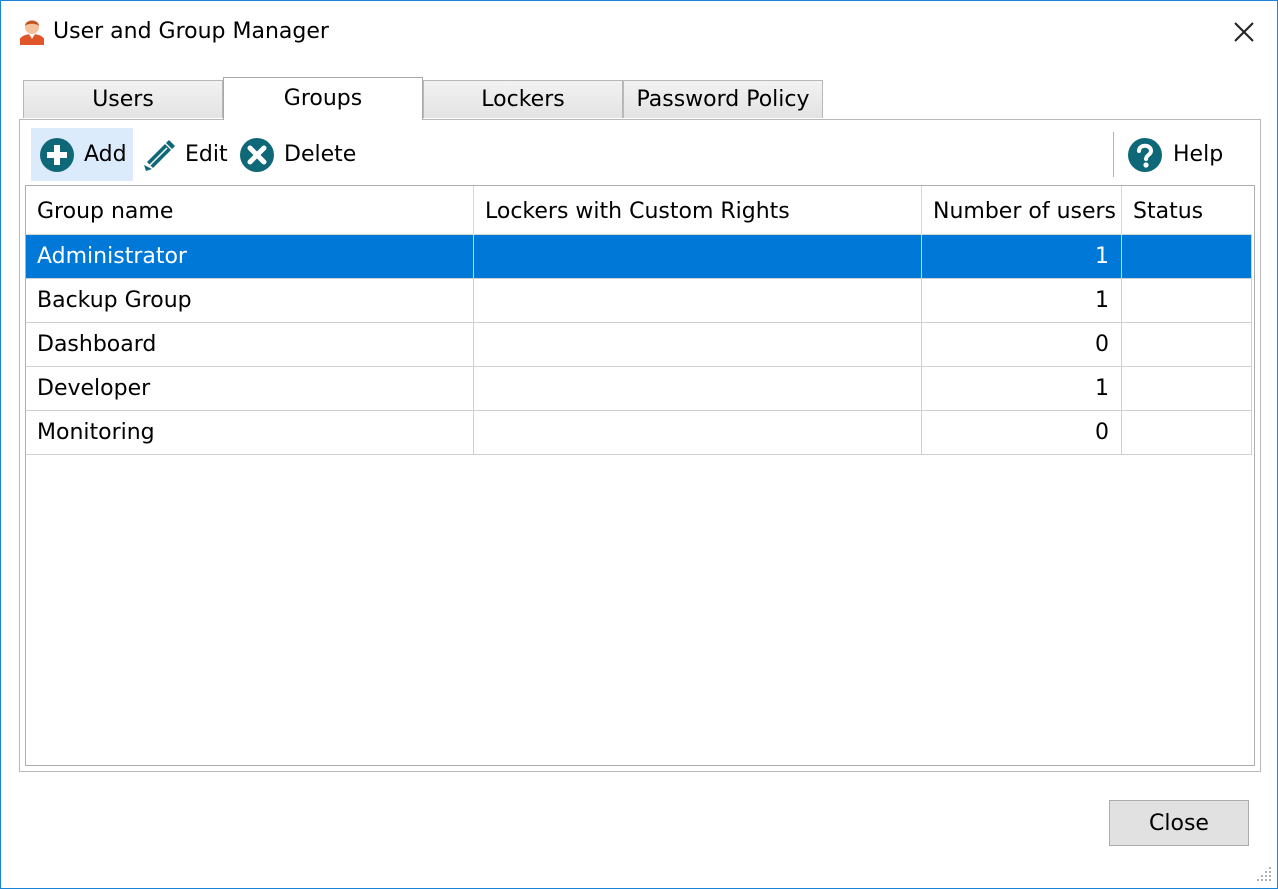  I want to click on question-circle-icon, so click(1145, 155).